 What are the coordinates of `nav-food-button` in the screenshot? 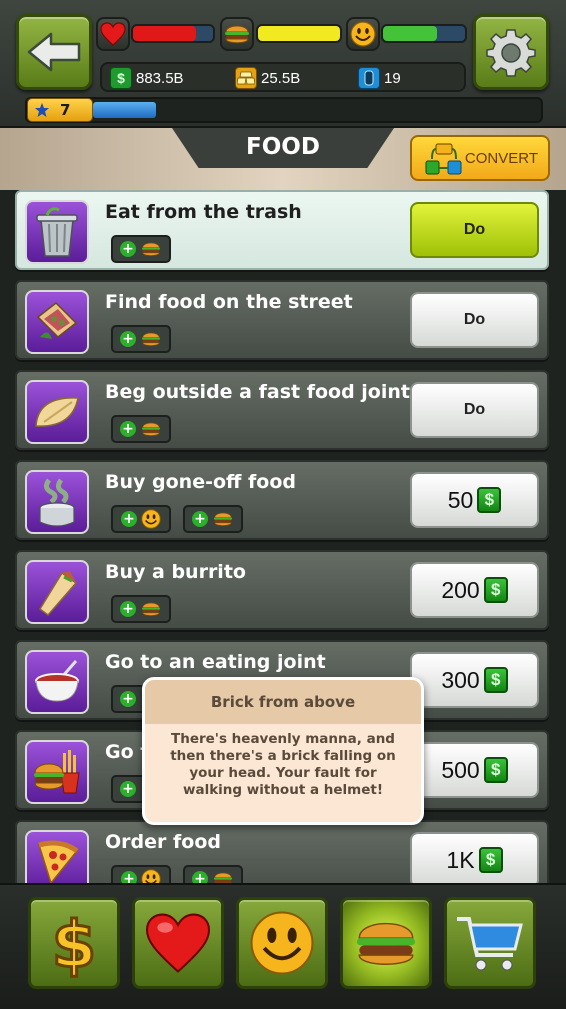 It's located at (386, 943).